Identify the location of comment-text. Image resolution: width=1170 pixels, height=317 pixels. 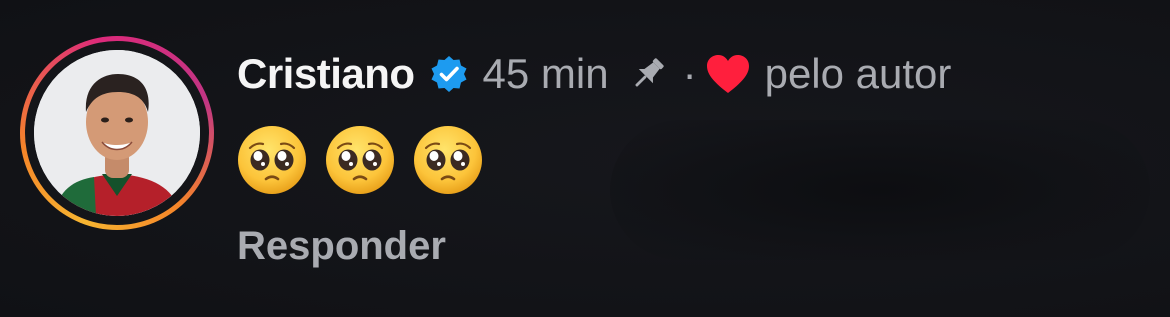
(360, 160).